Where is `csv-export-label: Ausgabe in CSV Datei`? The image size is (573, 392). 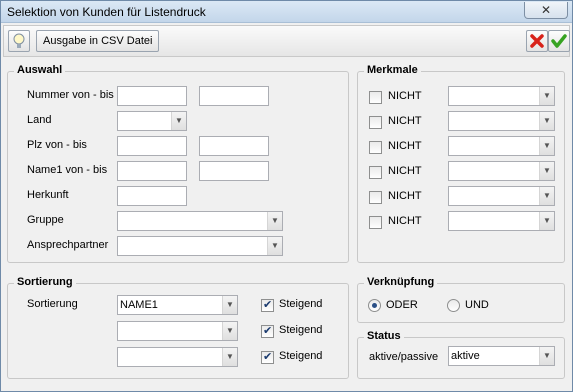
csv-export-label: Ausgabe in CSV Datei is located at coordinates (98, 41).